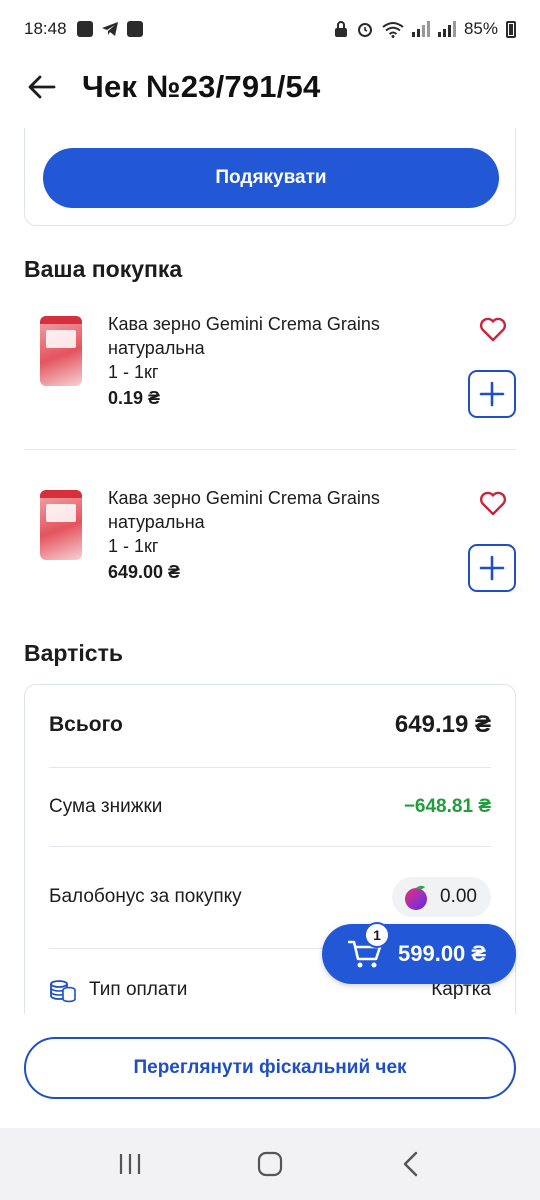 This screenshot has width=540, height=1200. I want to click on thank-button: Подякувати, so click(271, 178).